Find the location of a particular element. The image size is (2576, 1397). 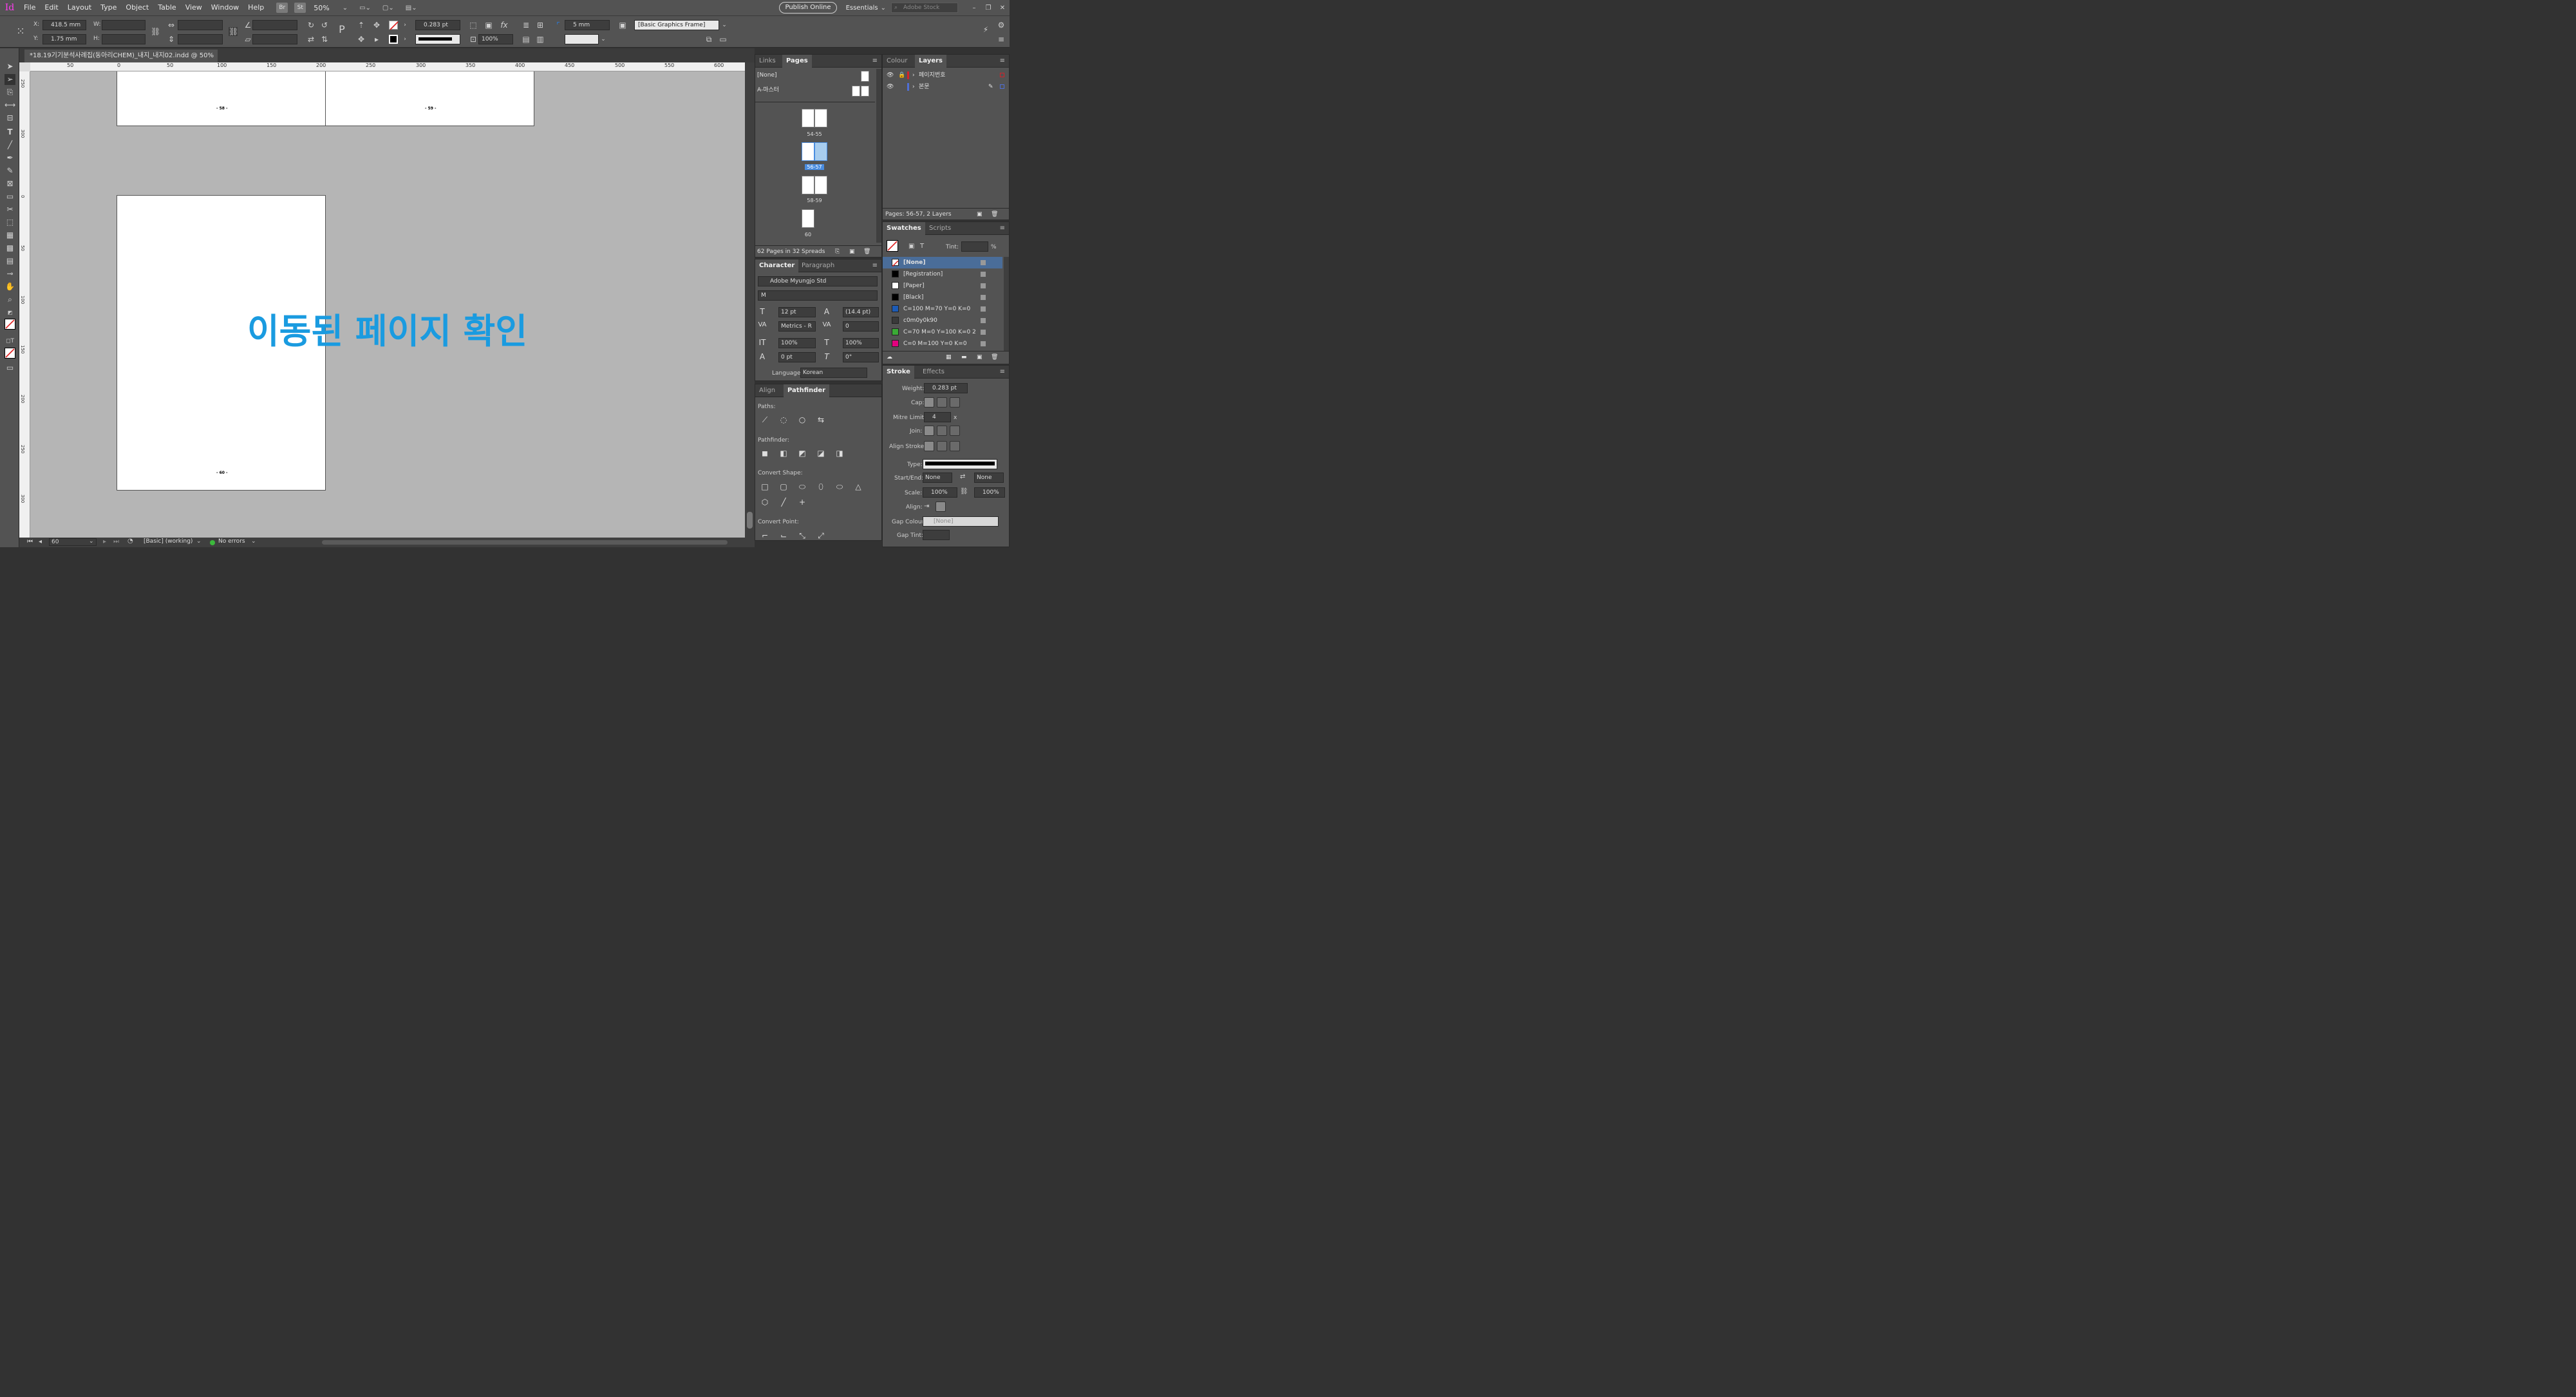

gap-colour-select: [None] is located at coordinates (961, 521).